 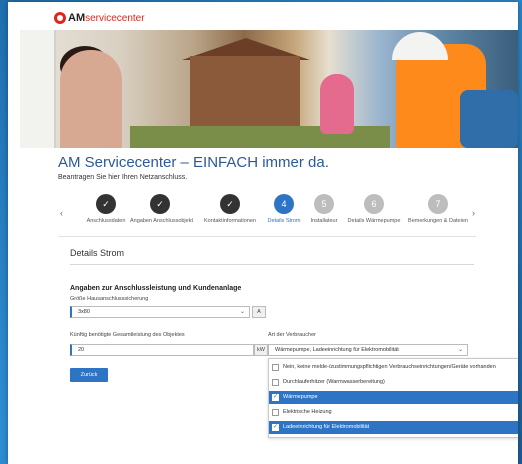 I want to click on brand-logo-icon, so click(x=60, y=18).